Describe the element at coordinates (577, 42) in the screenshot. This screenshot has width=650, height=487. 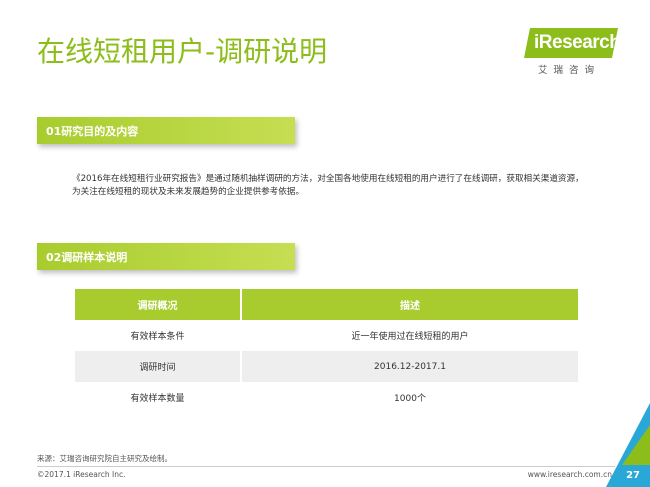
I see `logo-wordmark: iResearch` at that location.